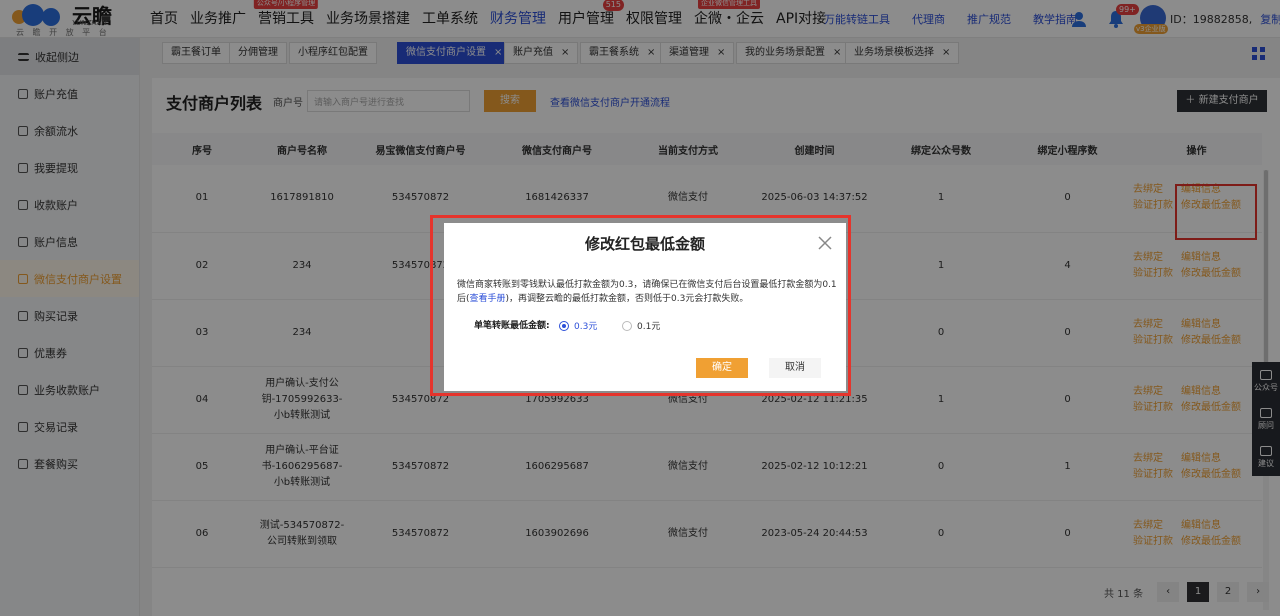 The height and width of the screenshot is (616, 1280). I want to click on radio-checked-icon, so click(564, 325).